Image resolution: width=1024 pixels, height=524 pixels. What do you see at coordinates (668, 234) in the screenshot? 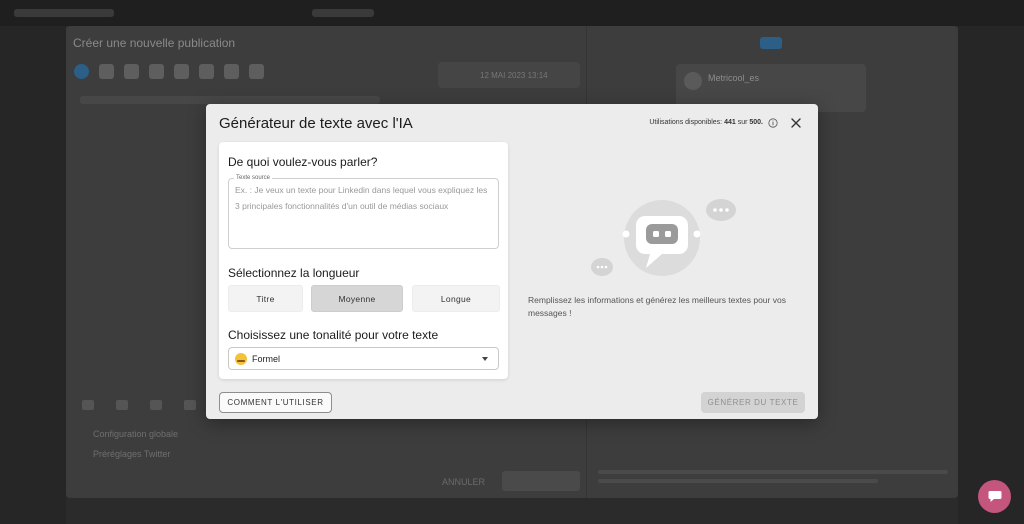
I see `robot-eye-right` at bounding box center [668, 234].